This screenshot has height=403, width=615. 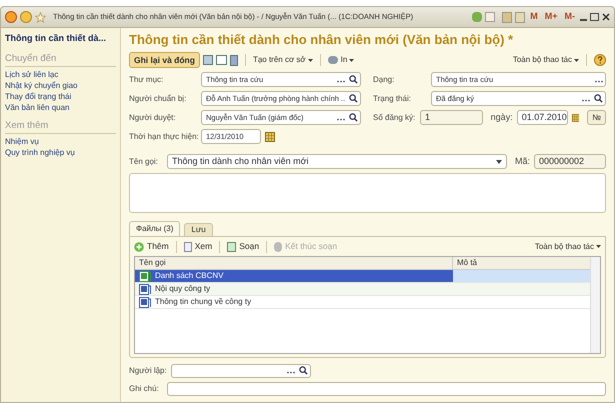 What do you see at coordinates (154, 228) in the screenshot?
I see `tab: Файлы (3)` at bounding box center [154, 228].